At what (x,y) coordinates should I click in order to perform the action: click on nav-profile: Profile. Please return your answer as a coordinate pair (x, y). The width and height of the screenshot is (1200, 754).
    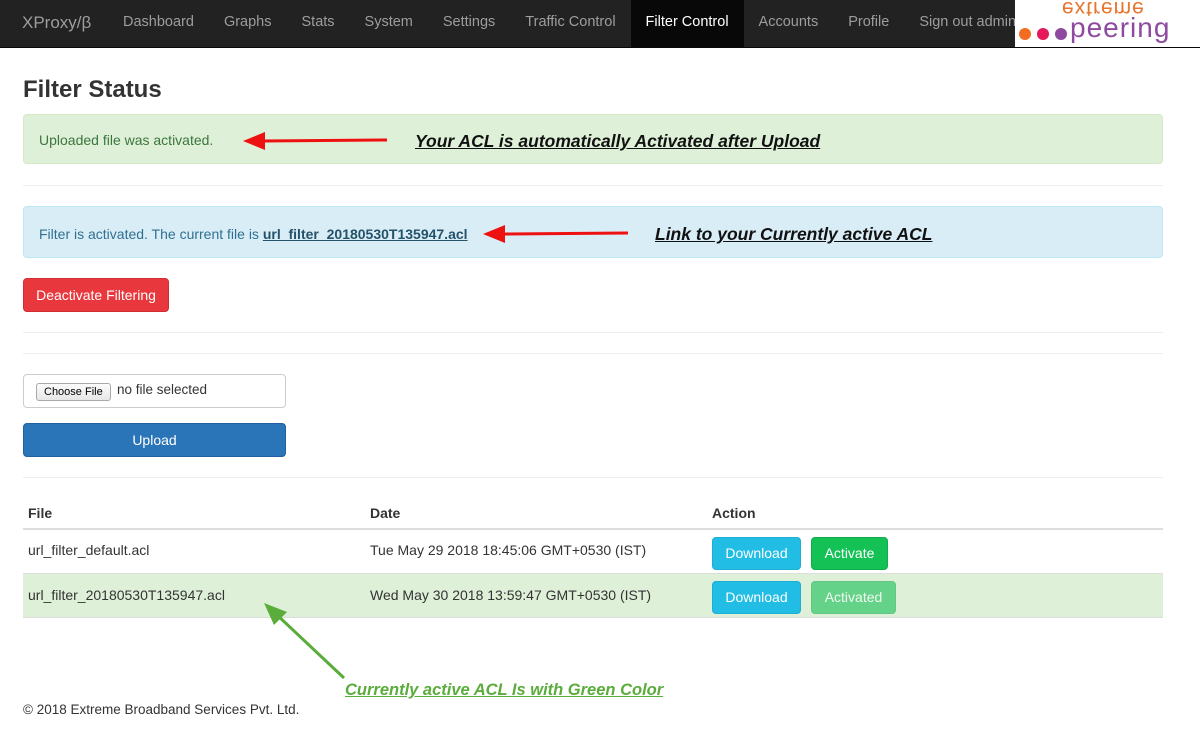
    Looking at the image, I should click on (868, 23).